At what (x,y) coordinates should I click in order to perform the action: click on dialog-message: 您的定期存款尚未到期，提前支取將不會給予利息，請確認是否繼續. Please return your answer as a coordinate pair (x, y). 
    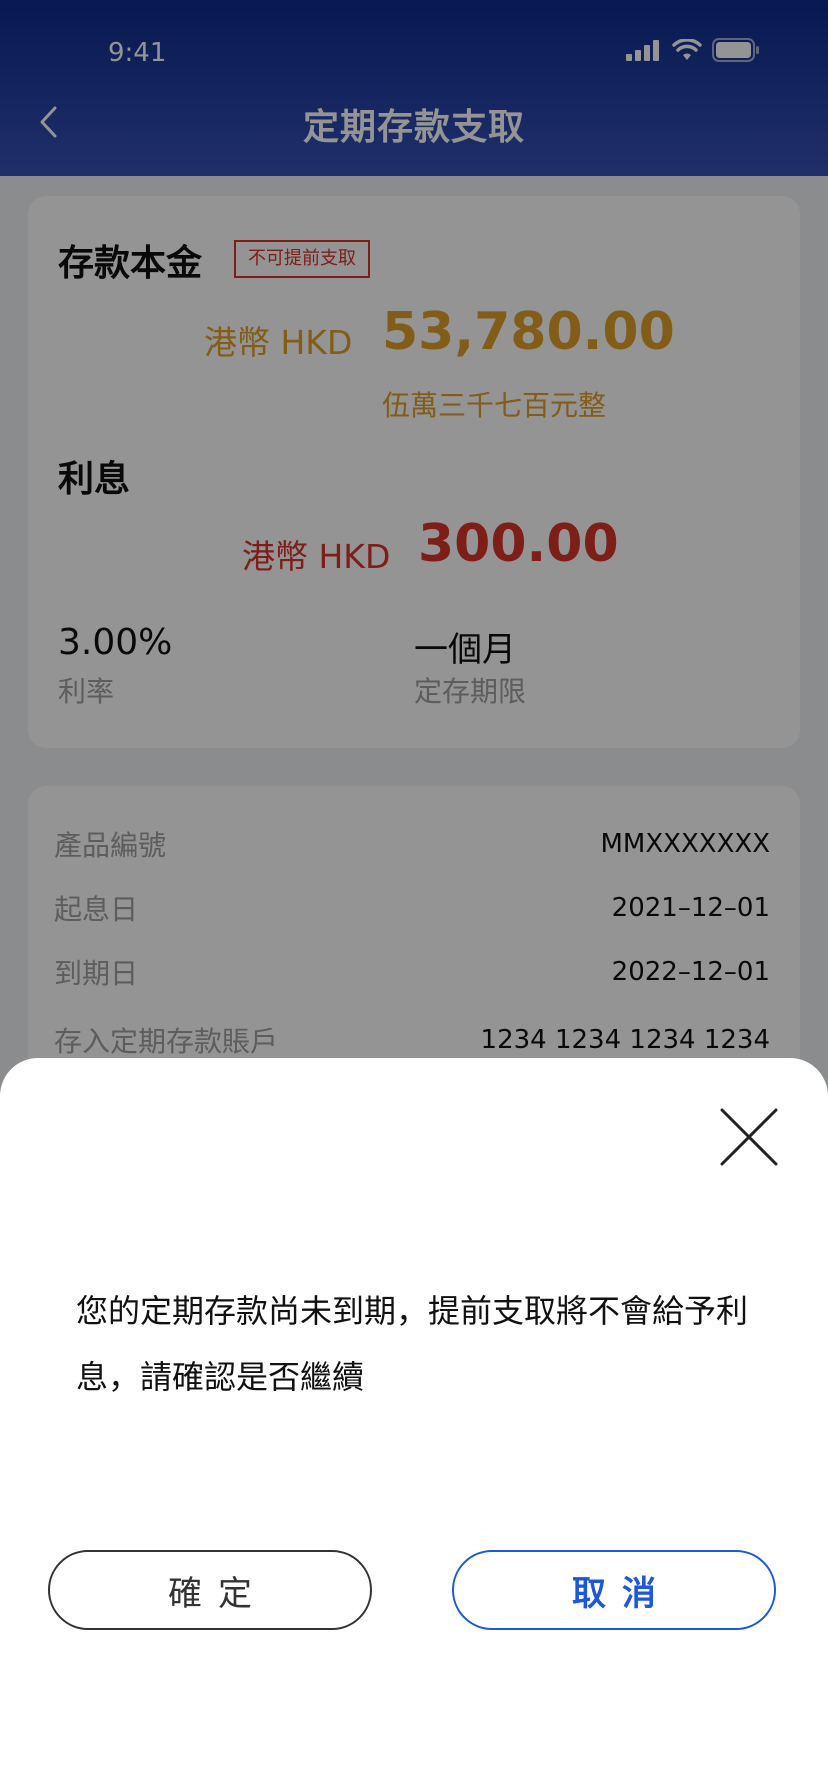
    Looking at the image, I should click on (412, 1344).